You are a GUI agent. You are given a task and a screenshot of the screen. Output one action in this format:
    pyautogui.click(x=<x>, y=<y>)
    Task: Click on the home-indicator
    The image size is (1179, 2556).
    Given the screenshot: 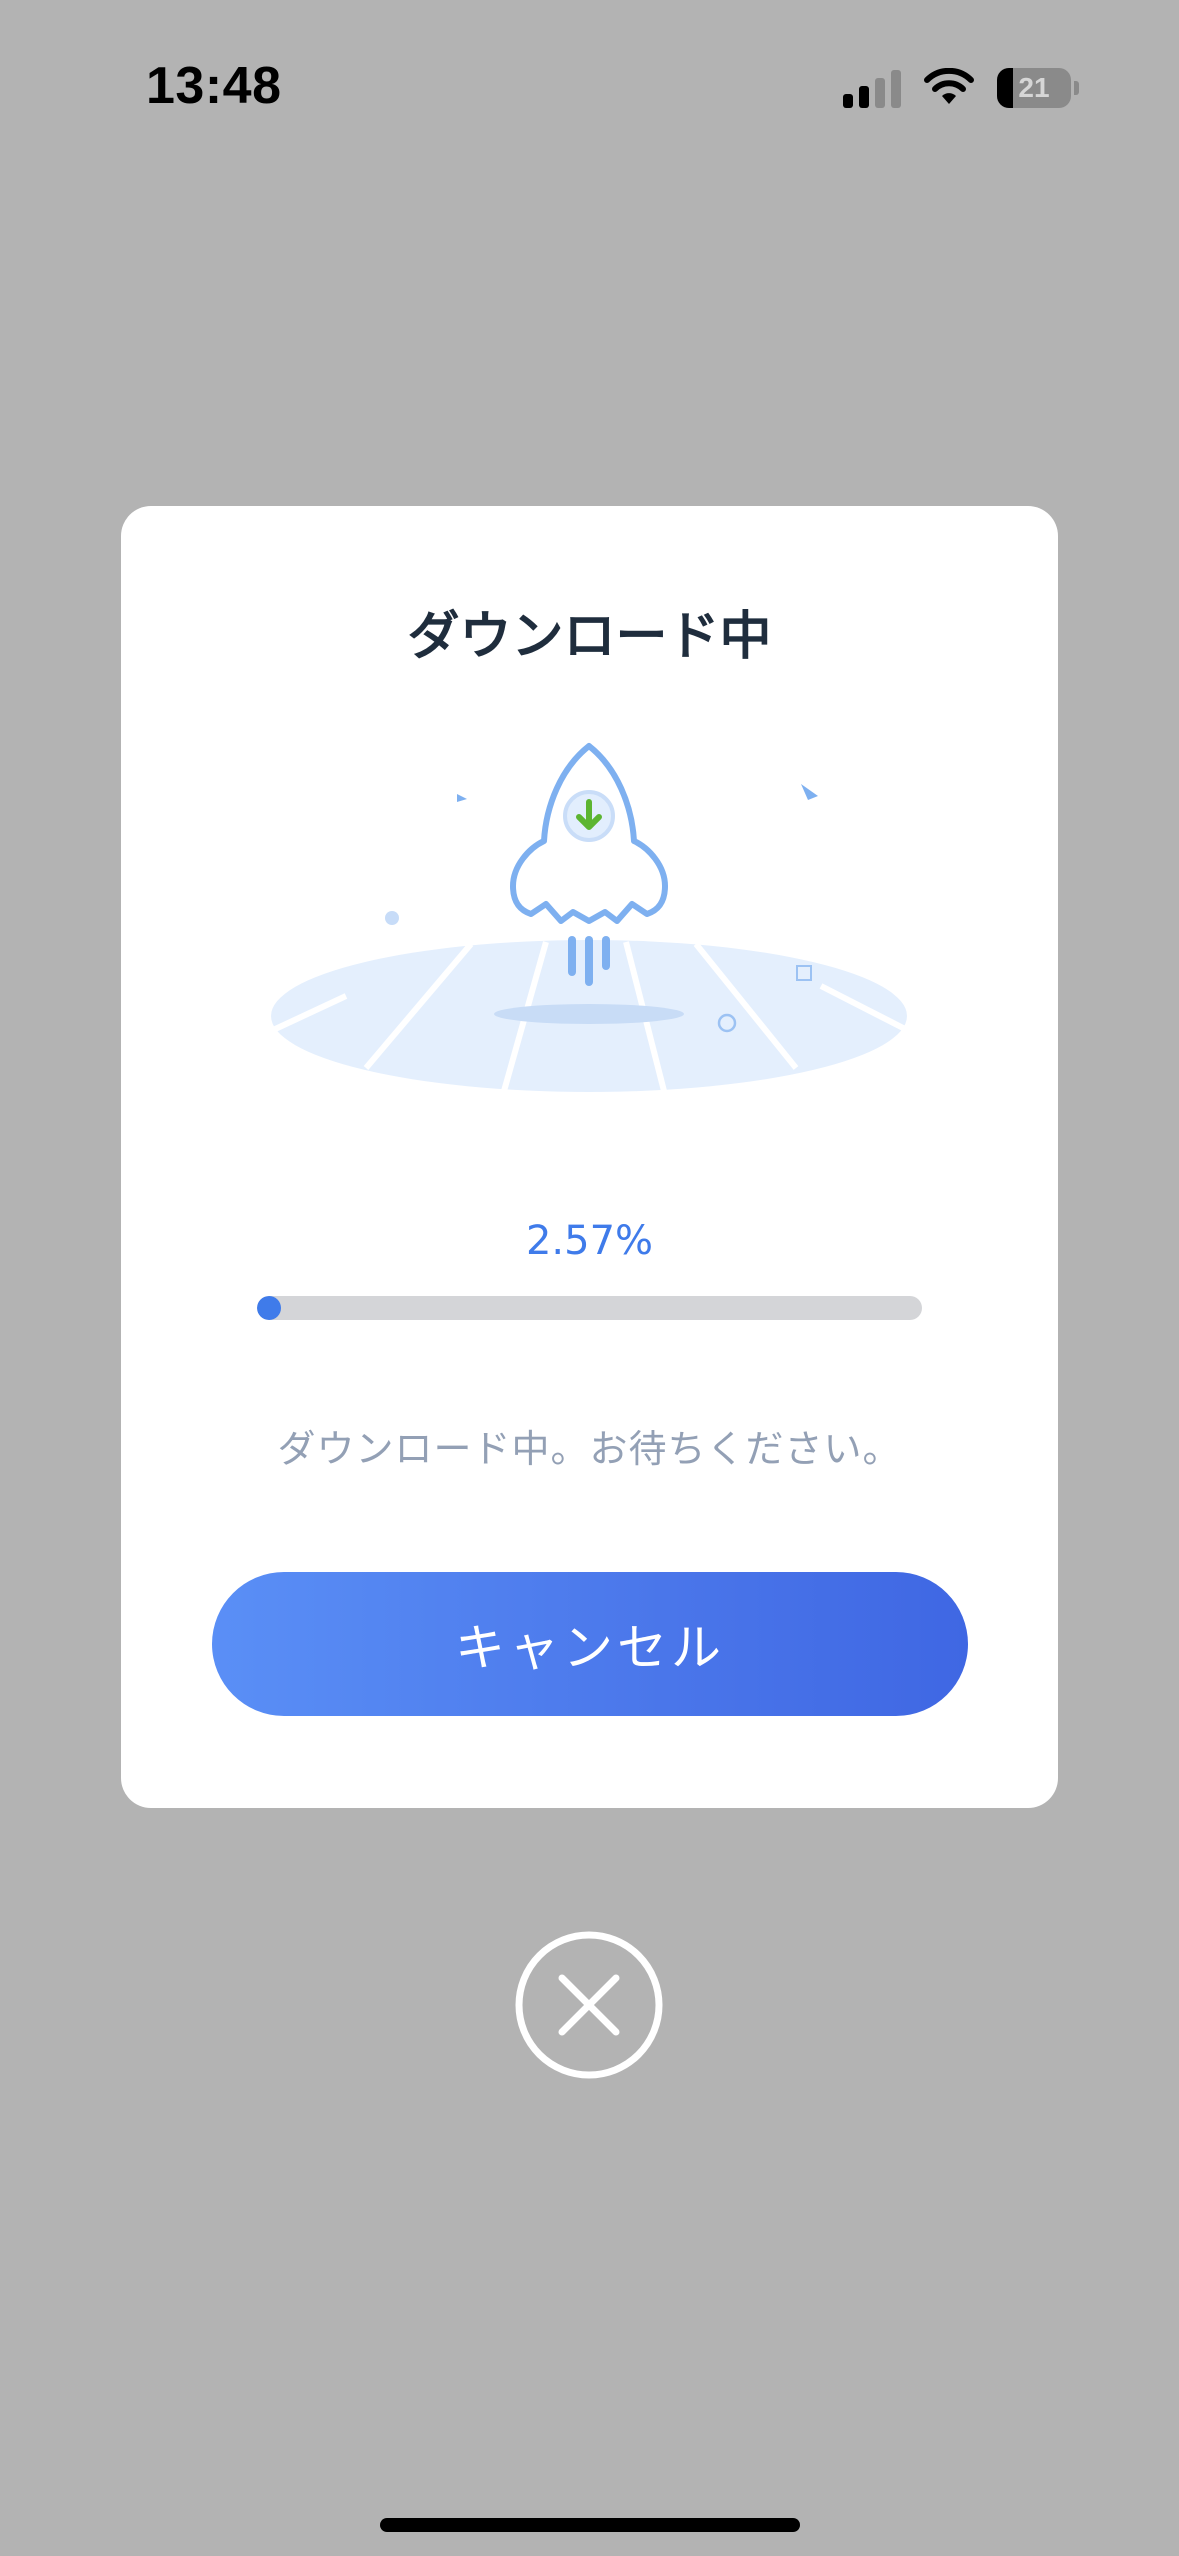 What is the action you would take?
    pyautogui.click(x=590, y=2525)
    